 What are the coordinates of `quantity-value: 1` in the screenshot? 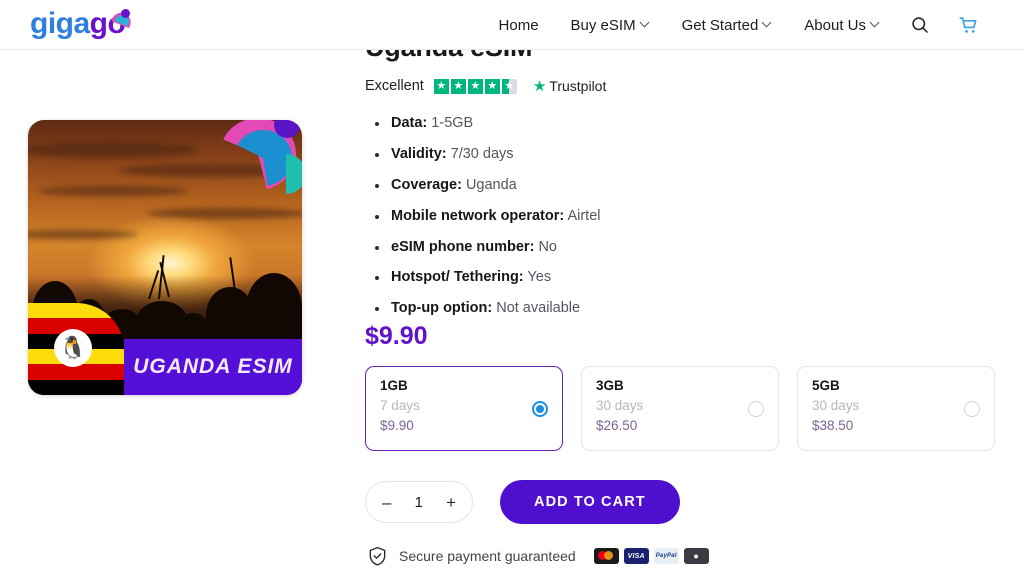 It's located at (419, 502).